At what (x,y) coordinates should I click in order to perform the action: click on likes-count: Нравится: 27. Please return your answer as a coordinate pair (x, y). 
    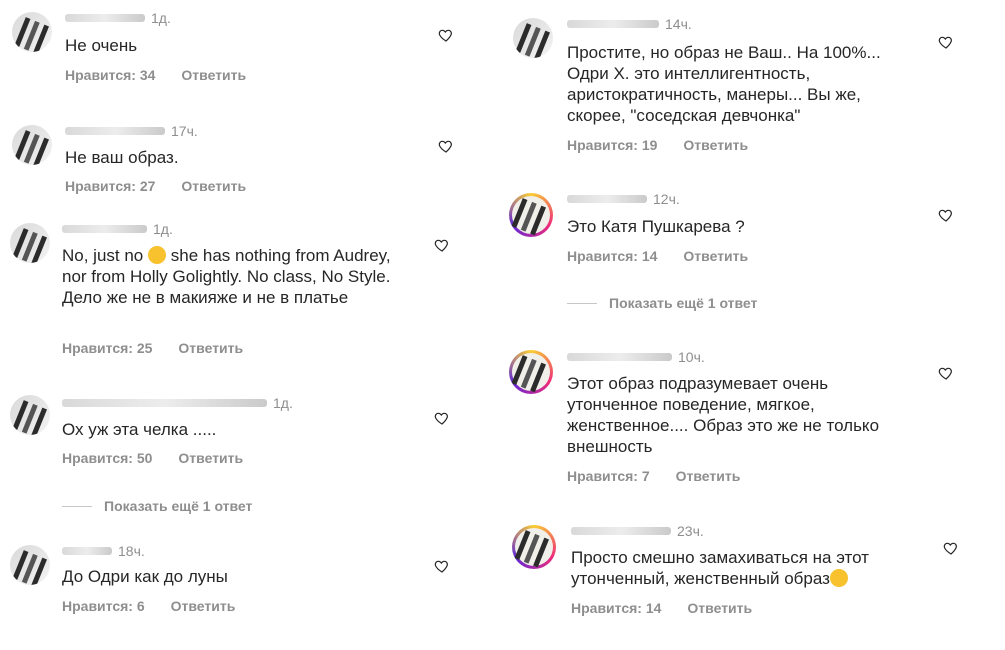
    Looking at the image, I should click on (110, 186).